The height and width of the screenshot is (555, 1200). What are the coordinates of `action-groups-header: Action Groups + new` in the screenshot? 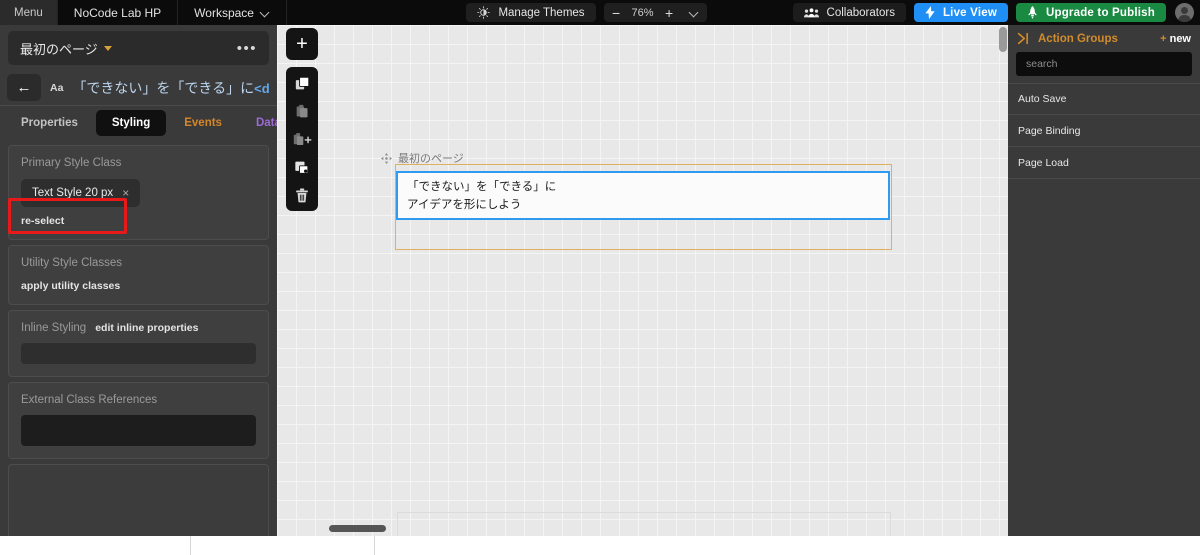 It's located at (1104, 38).